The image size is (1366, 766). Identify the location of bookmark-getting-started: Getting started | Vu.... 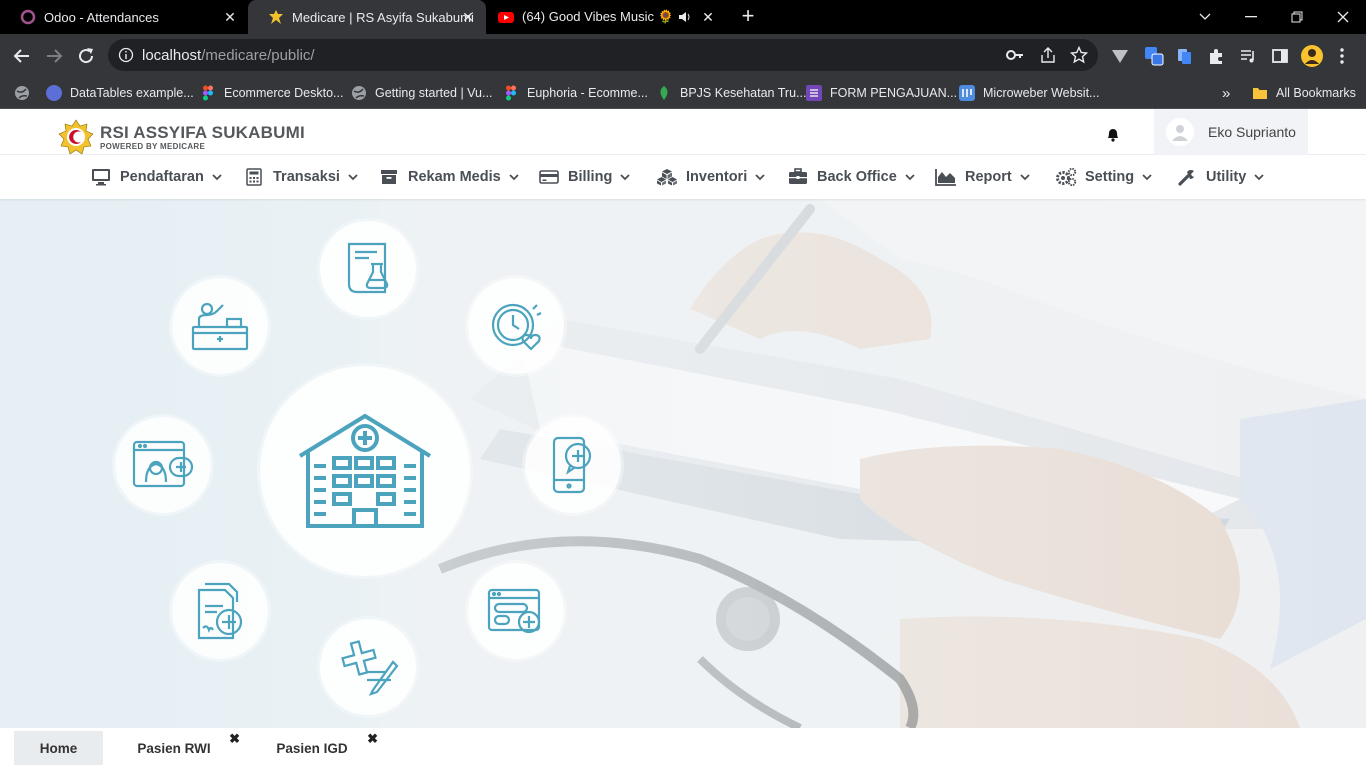
(421, 93).